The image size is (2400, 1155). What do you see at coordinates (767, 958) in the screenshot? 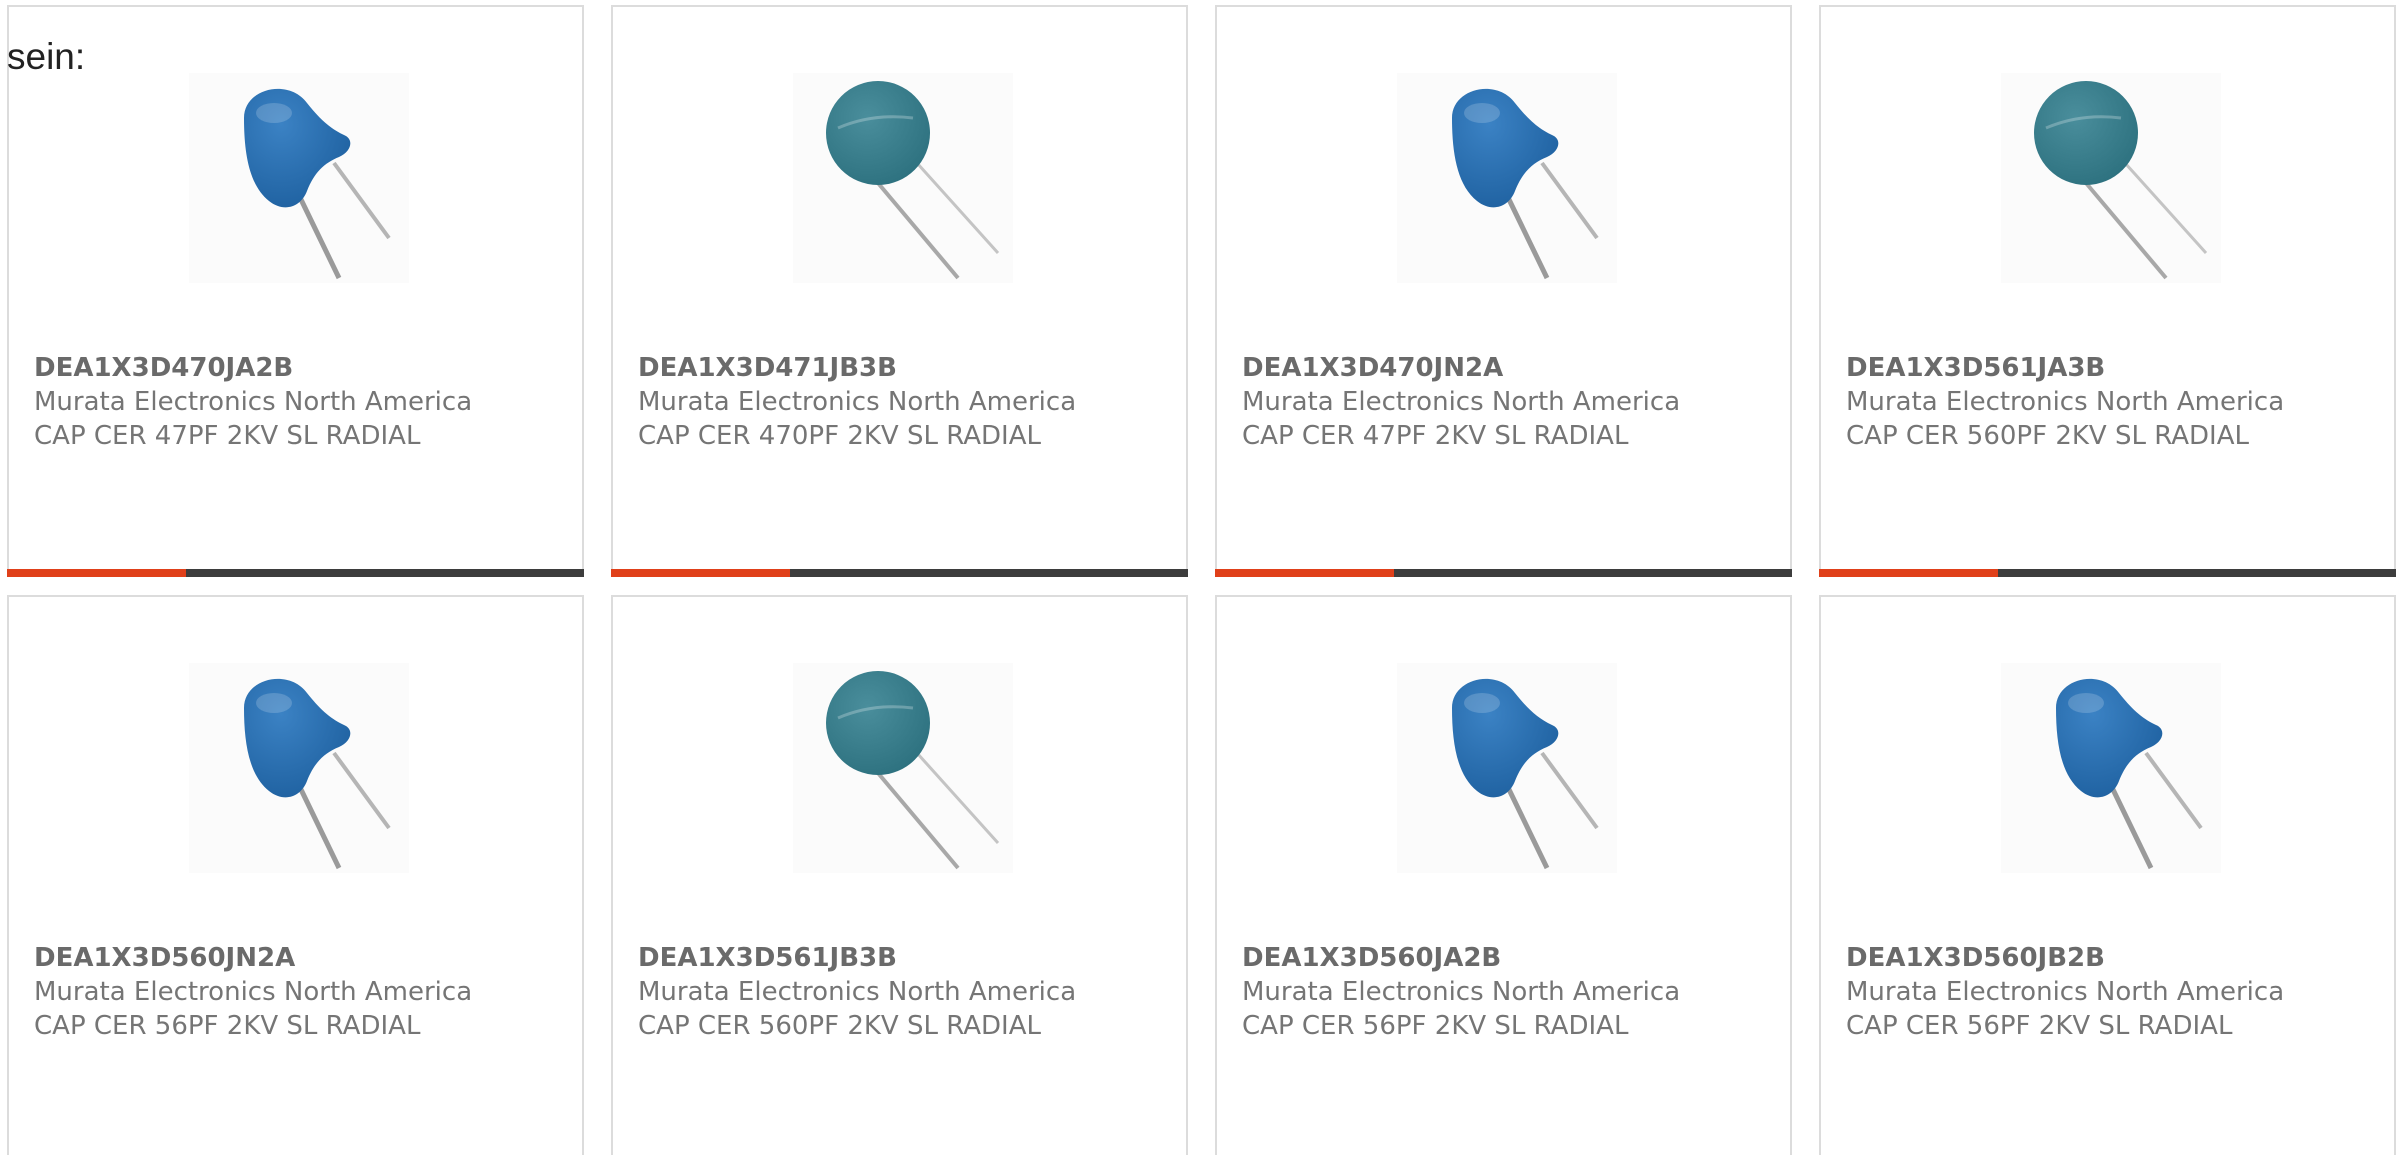
I see `part-number: DEA1X3D561JB3B` at bounding box center [767, 958].